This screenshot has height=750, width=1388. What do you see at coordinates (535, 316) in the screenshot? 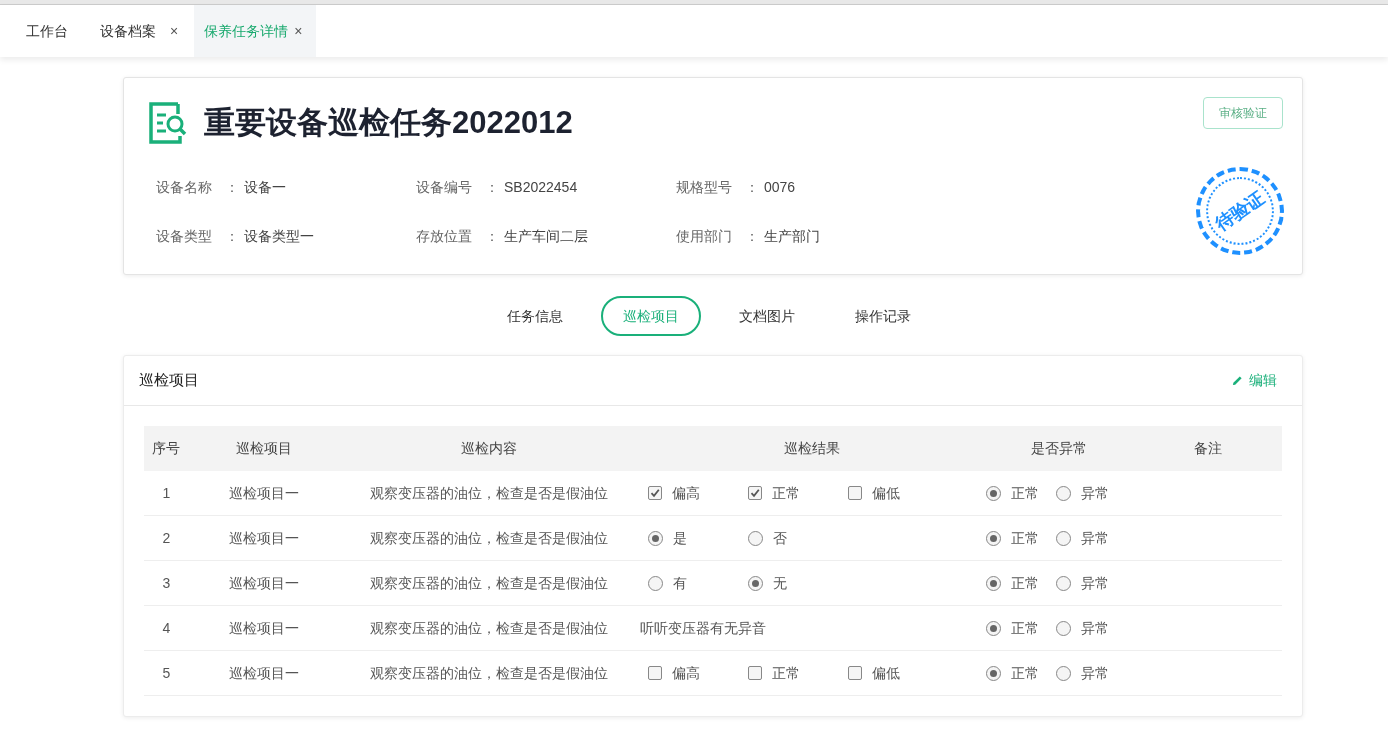
I see `section-tab: 任务信息` at bounding box center [535, 316].